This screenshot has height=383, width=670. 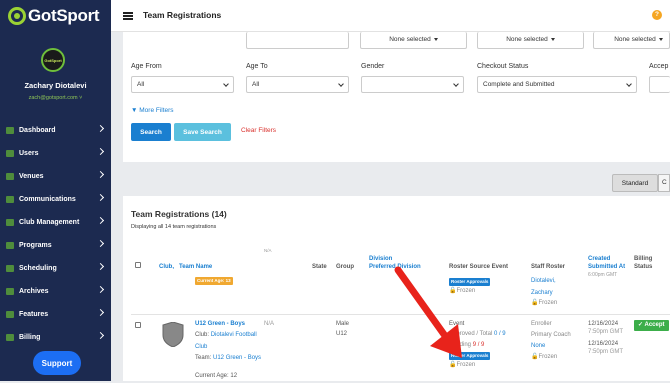 I want to click on sidebar-item-label: Dashboard, so click(x=37, y=130).